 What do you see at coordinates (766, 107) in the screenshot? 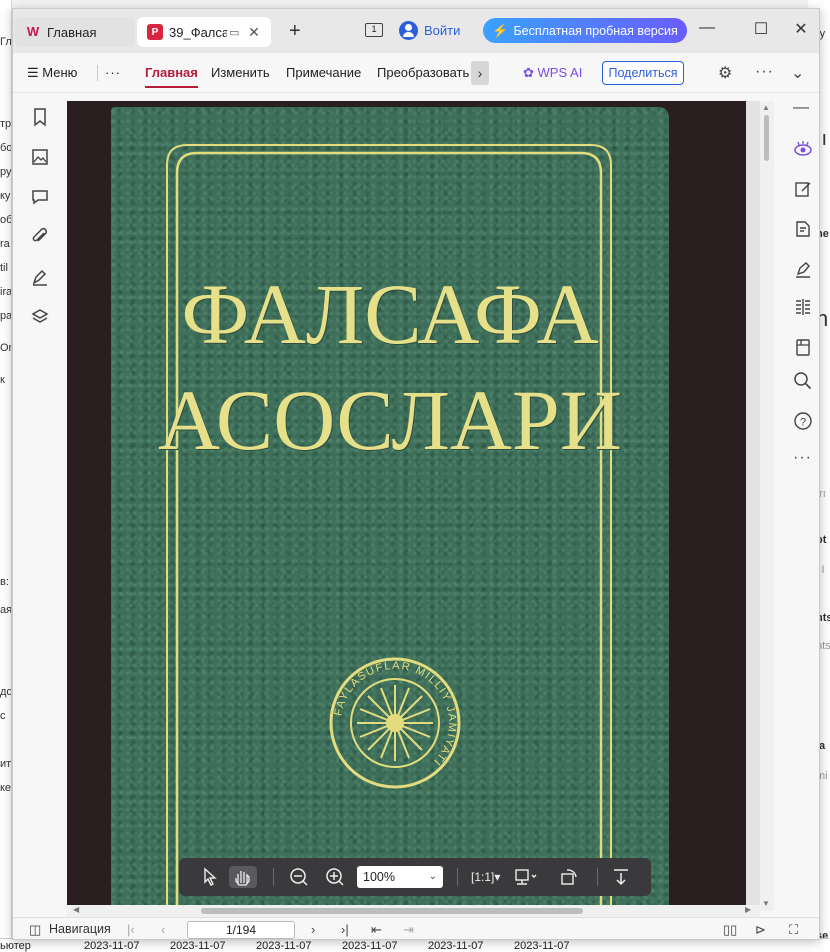
I see `scroll-up-icon: ▲` at bounding box center [766, 107].